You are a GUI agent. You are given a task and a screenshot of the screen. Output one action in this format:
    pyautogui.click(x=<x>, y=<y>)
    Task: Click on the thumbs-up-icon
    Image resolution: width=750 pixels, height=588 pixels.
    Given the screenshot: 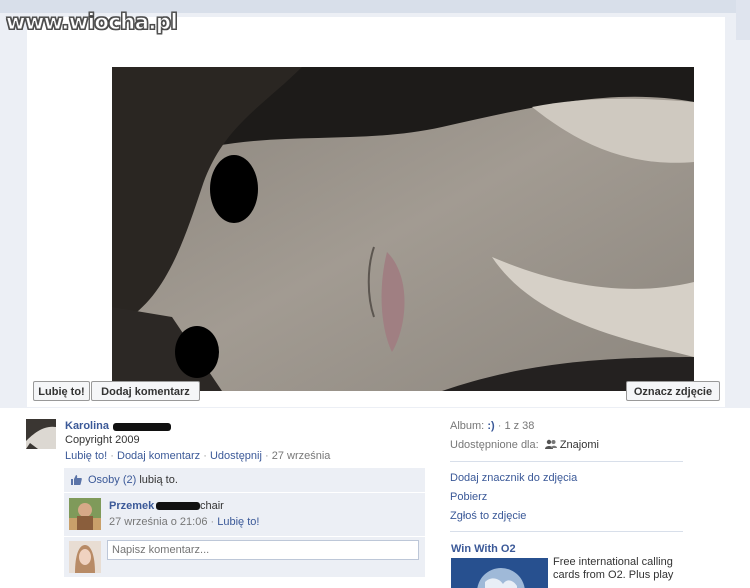 What is the action you would take?
    pyautogui.click(x=76, y=480)
    